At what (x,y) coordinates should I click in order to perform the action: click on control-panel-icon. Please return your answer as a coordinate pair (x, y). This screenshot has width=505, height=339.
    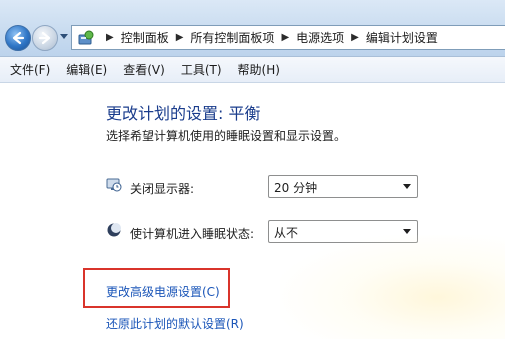
    Looking at the image, I should click on (86, 37).